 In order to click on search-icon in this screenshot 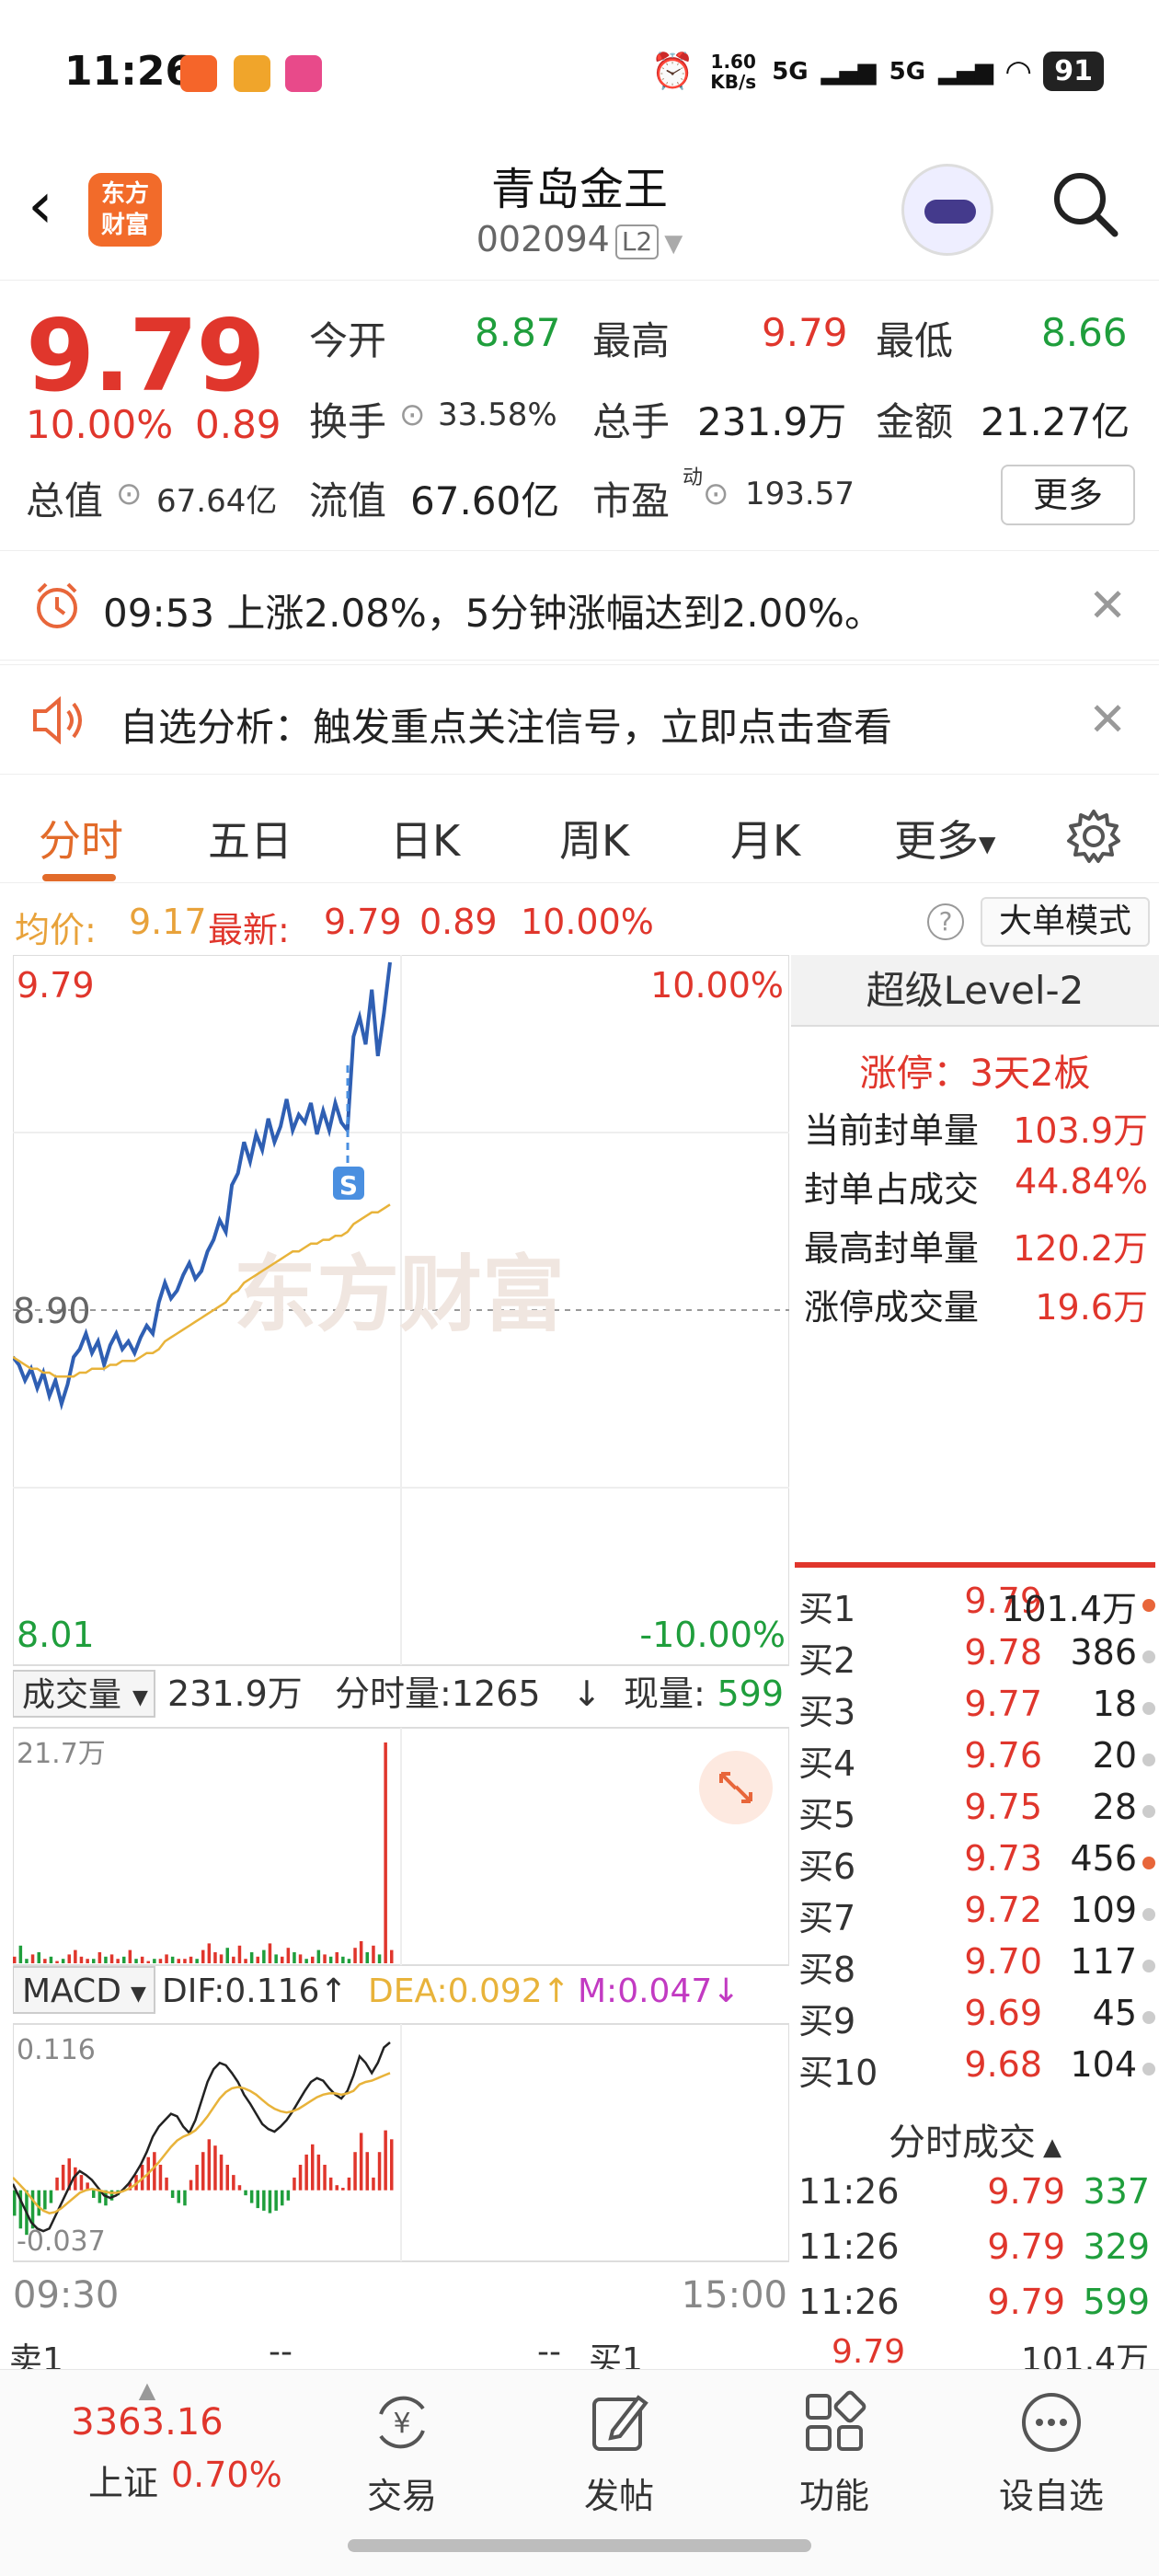, I will do `click(1084, 203)`.